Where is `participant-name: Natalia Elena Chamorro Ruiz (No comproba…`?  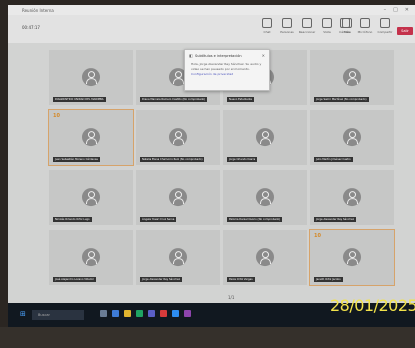 participant-name: Natalia Elena Chamorro Ruiz (No comproba… is located at coordinates (172, 159).